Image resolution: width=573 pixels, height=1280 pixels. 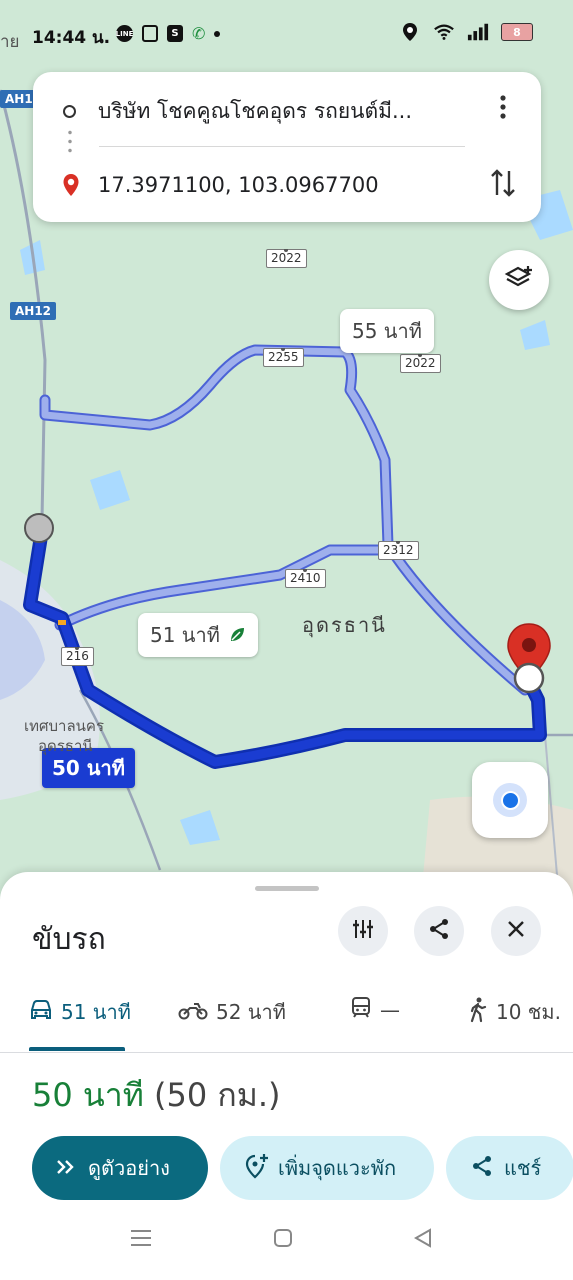 I want to click on travel-mode-tabs: 51 นาที 52 นาที — 10 ชม., so click(x=286, y=1018).